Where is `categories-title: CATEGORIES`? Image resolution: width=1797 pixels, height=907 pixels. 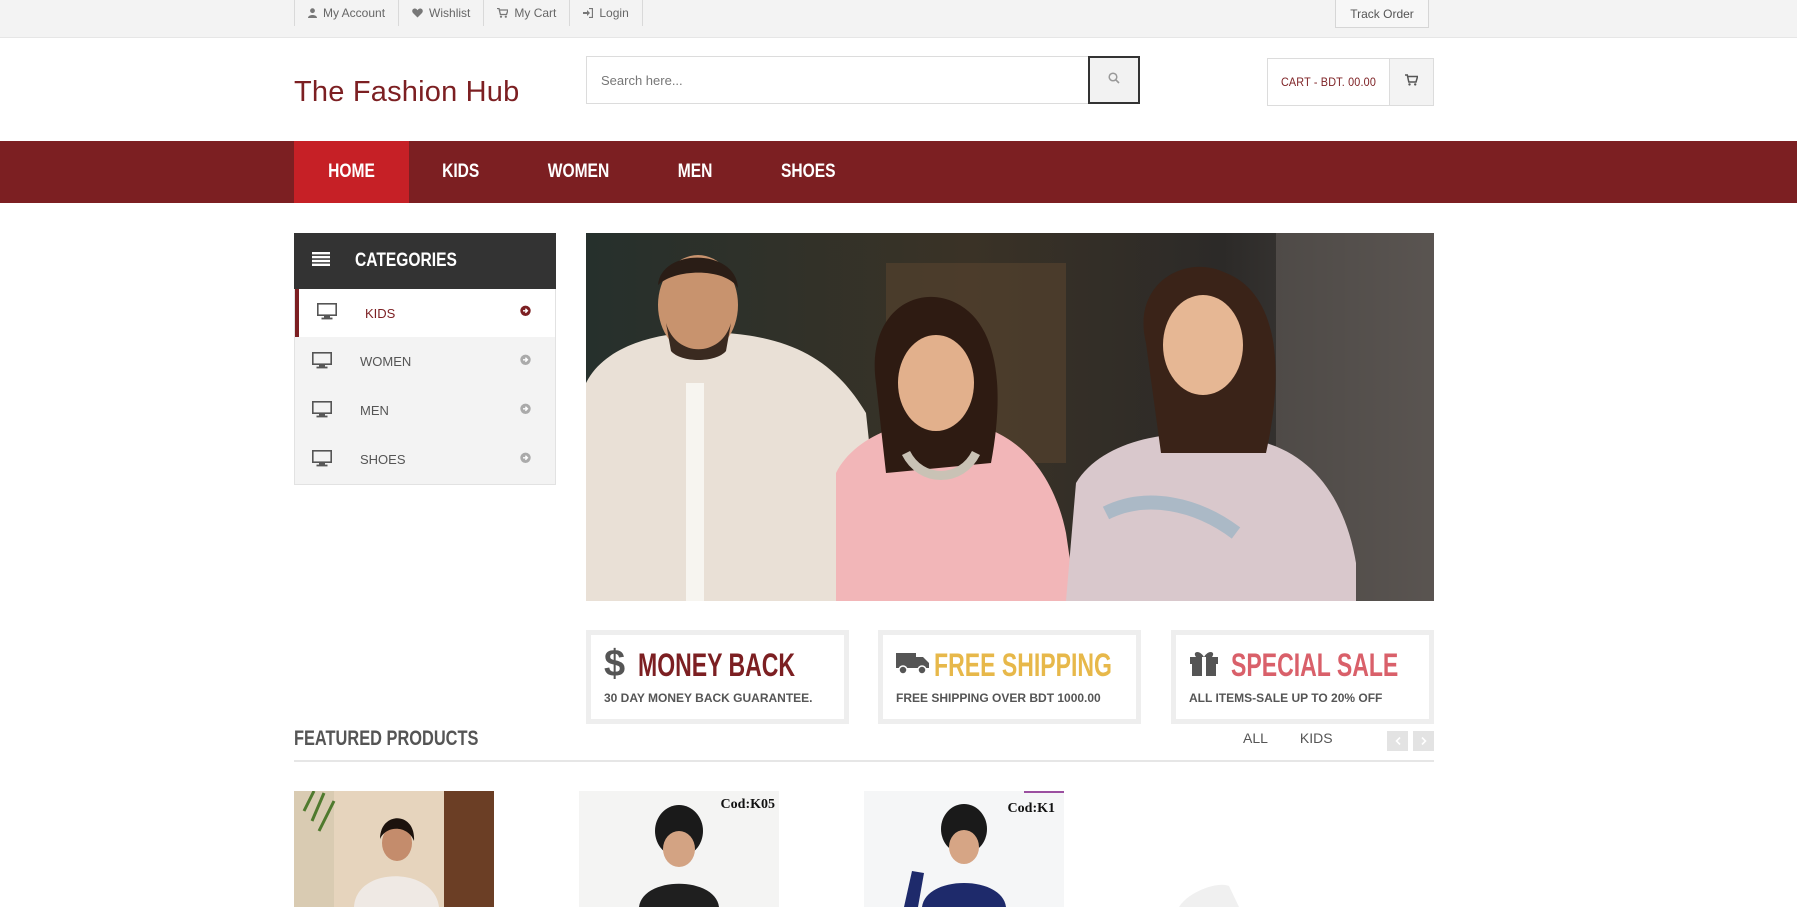 categories-title: CATEGORIES is located at coordinates (406, 260).